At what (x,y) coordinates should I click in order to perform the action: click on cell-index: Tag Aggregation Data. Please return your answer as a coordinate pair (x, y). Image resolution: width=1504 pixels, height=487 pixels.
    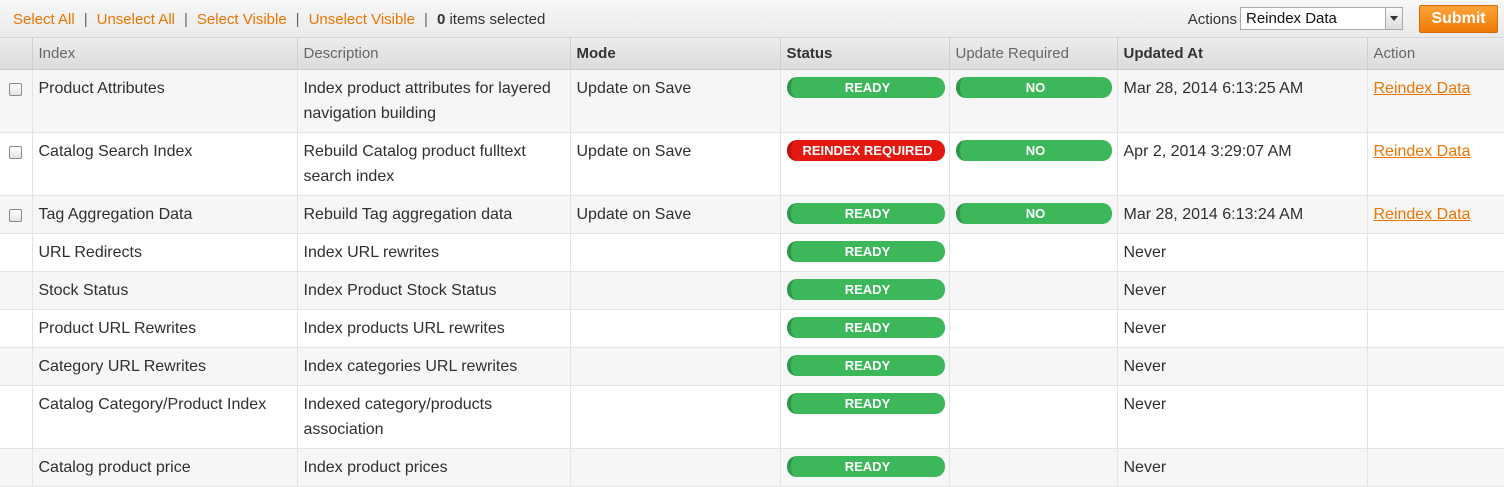
    Looking at the image, I should click on (165, 214).